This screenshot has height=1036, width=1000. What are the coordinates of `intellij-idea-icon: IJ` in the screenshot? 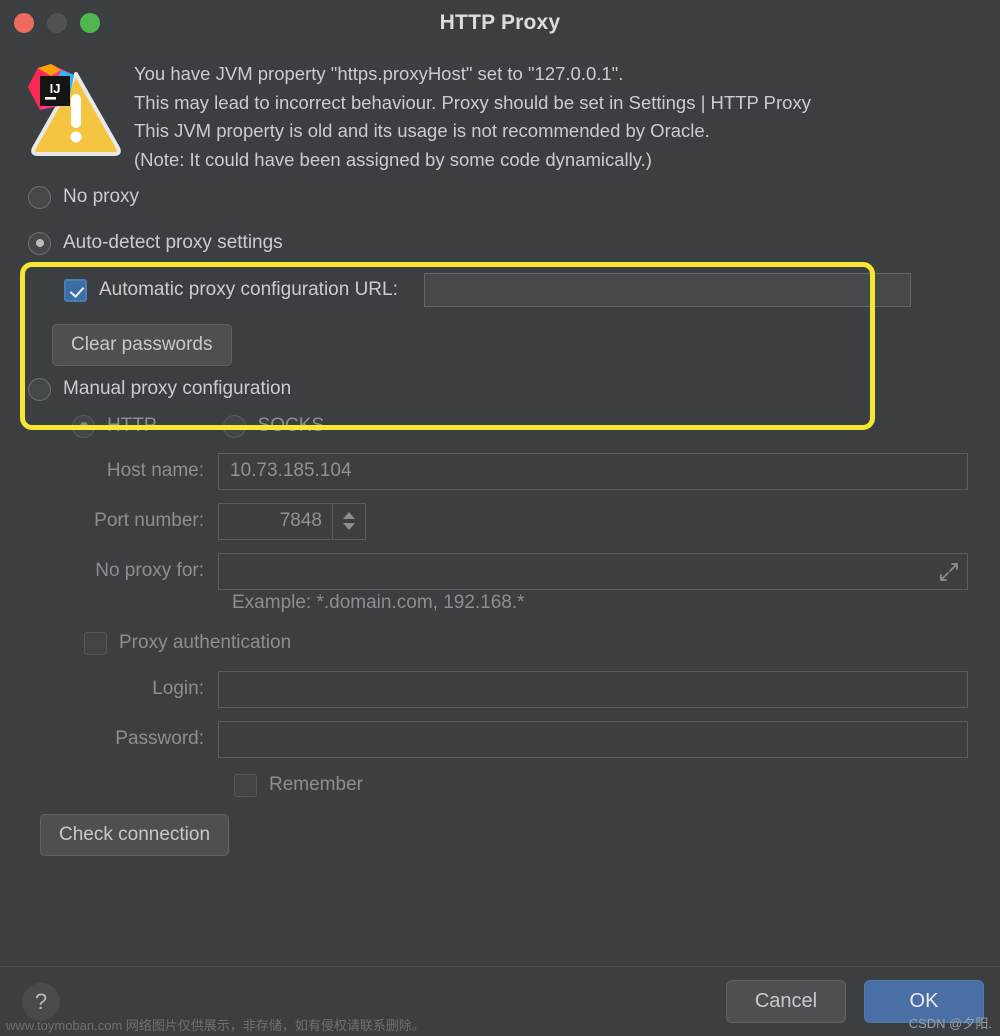 It's located at (51, 87).